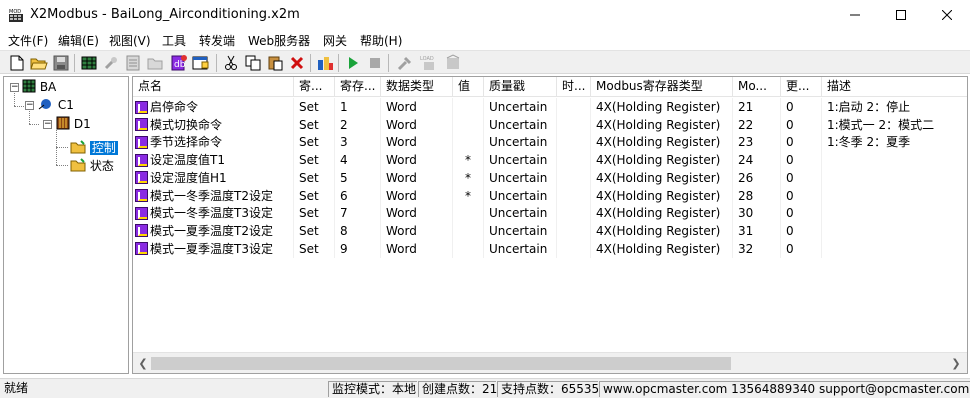  What do you see at coordinates (520, 87) in the screenshot?
I see `column-header: 质量戳` at bounding box center [520, 87].